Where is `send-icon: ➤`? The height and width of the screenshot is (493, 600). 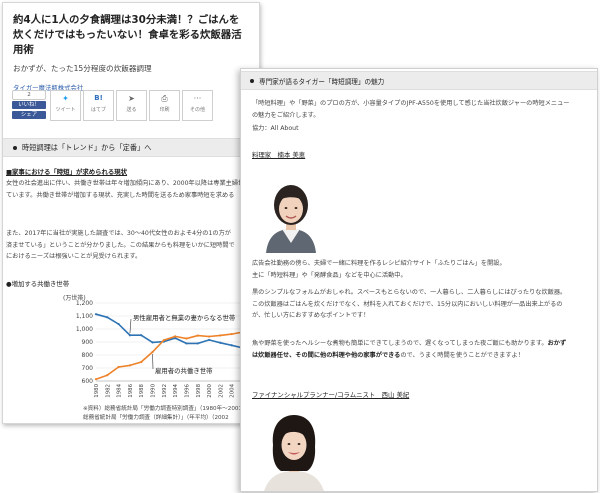 send-icon: ➤ is located at coordinates (131, 98).